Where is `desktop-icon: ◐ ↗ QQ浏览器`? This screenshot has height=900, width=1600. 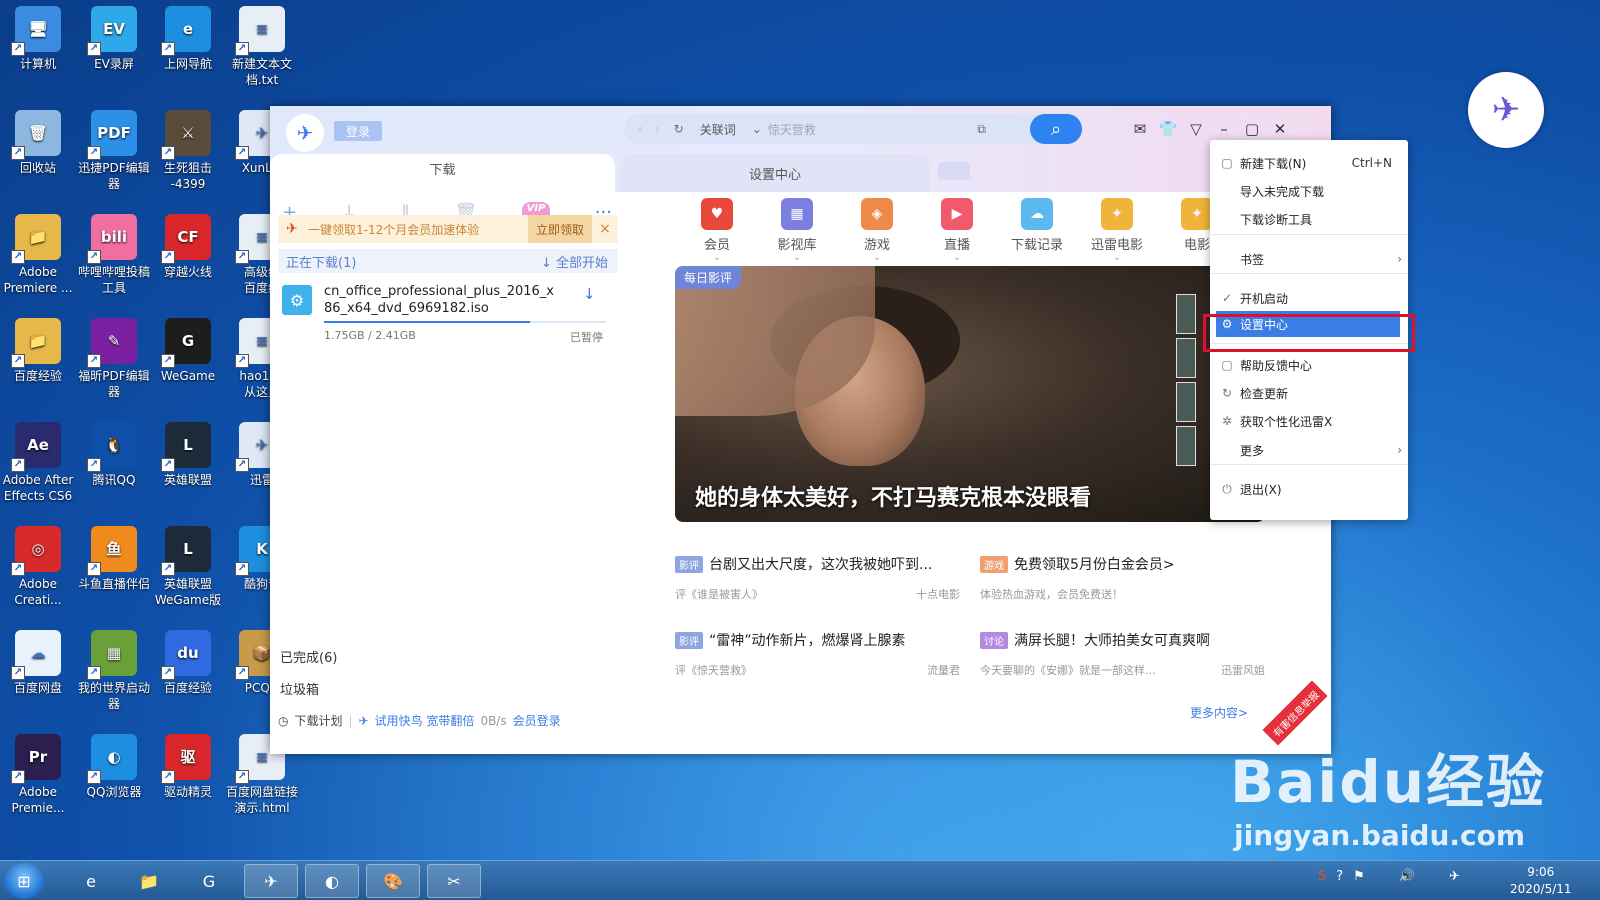
desktop-icon: ◐ ↗ QQ浏览器 is located at coordinates (114, 767).